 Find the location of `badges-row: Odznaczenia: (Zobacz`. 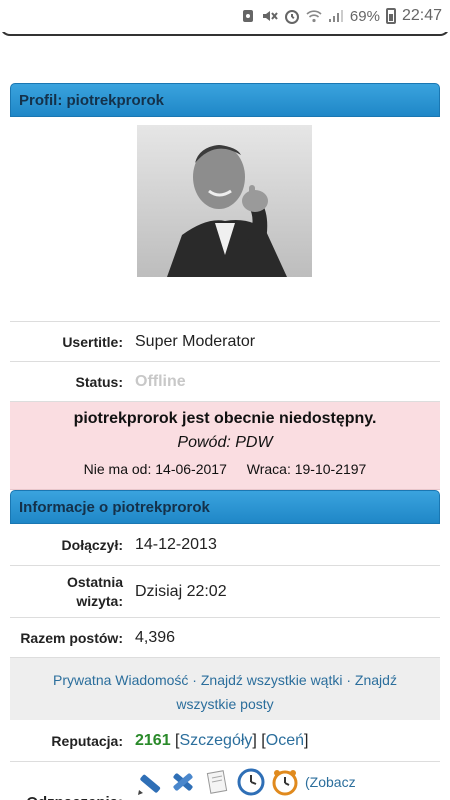

badges-row: Odznaczenia: (Zobacz is located at coordinates (225, 781).